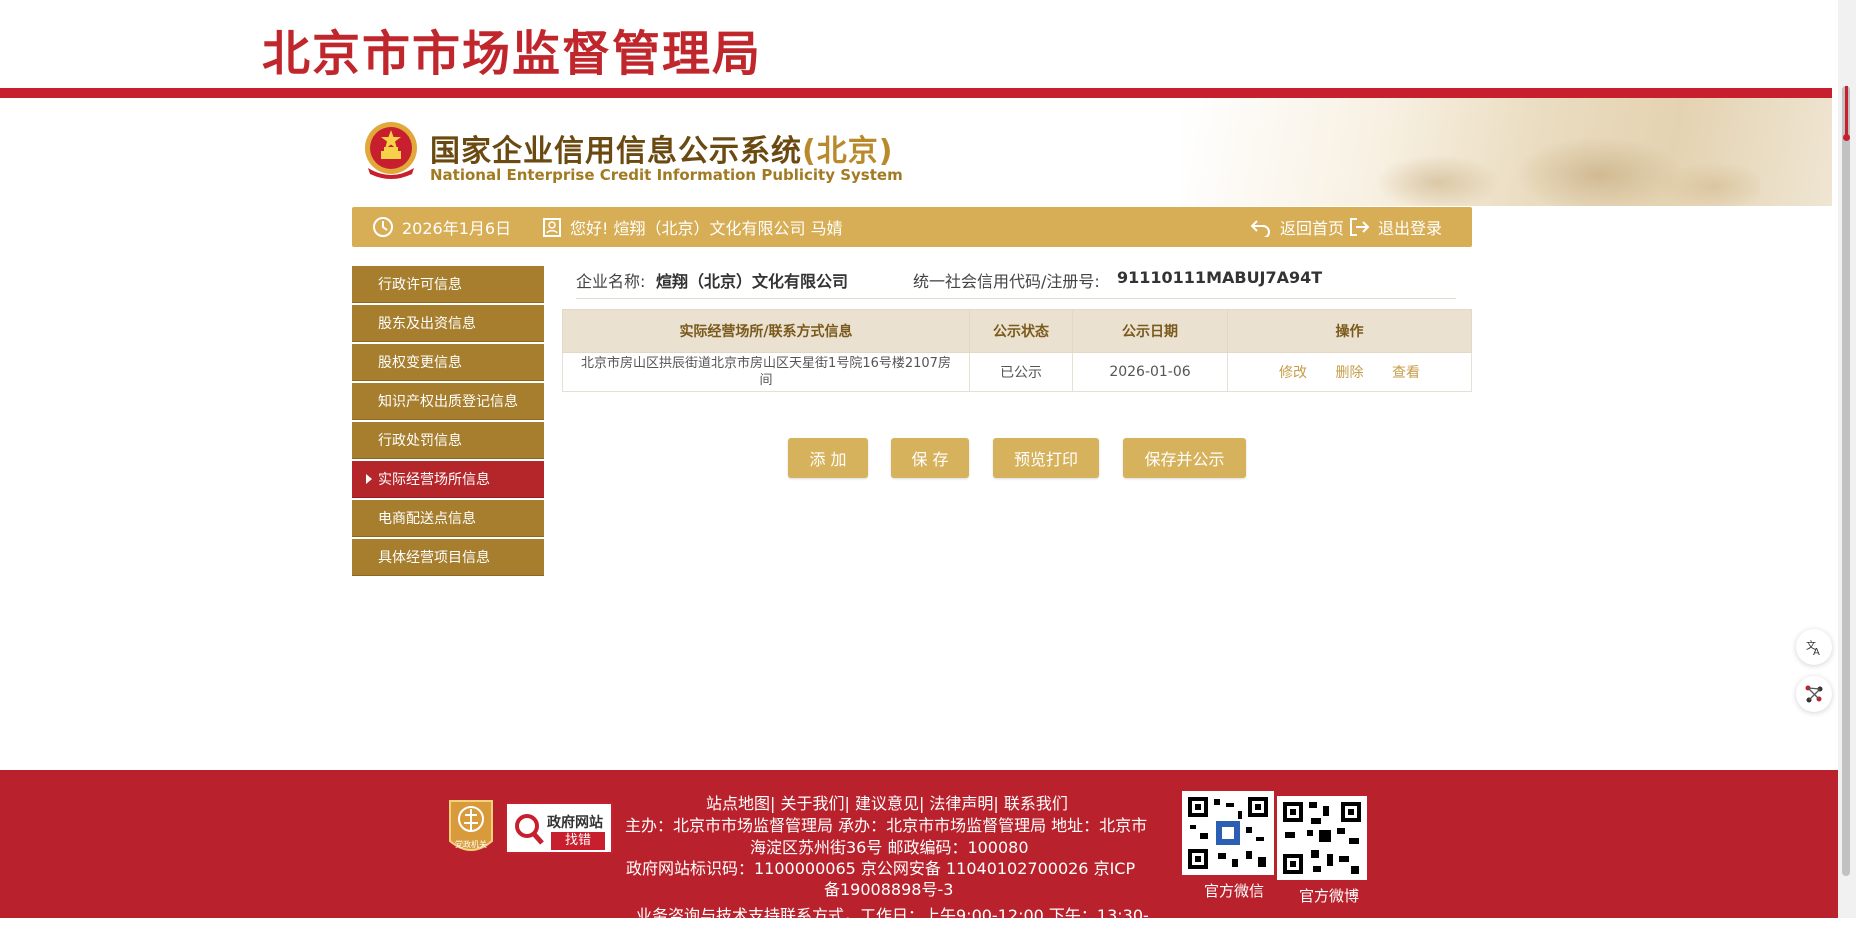 The image size is (1856, 926). What do you see at coordinates (766, 372) in the screenshot?
I see `cell-address: 北京市房山区拱辰街道北京市房山区天星街1号院16号楼2107房 间` at bounding box center [766, 372].